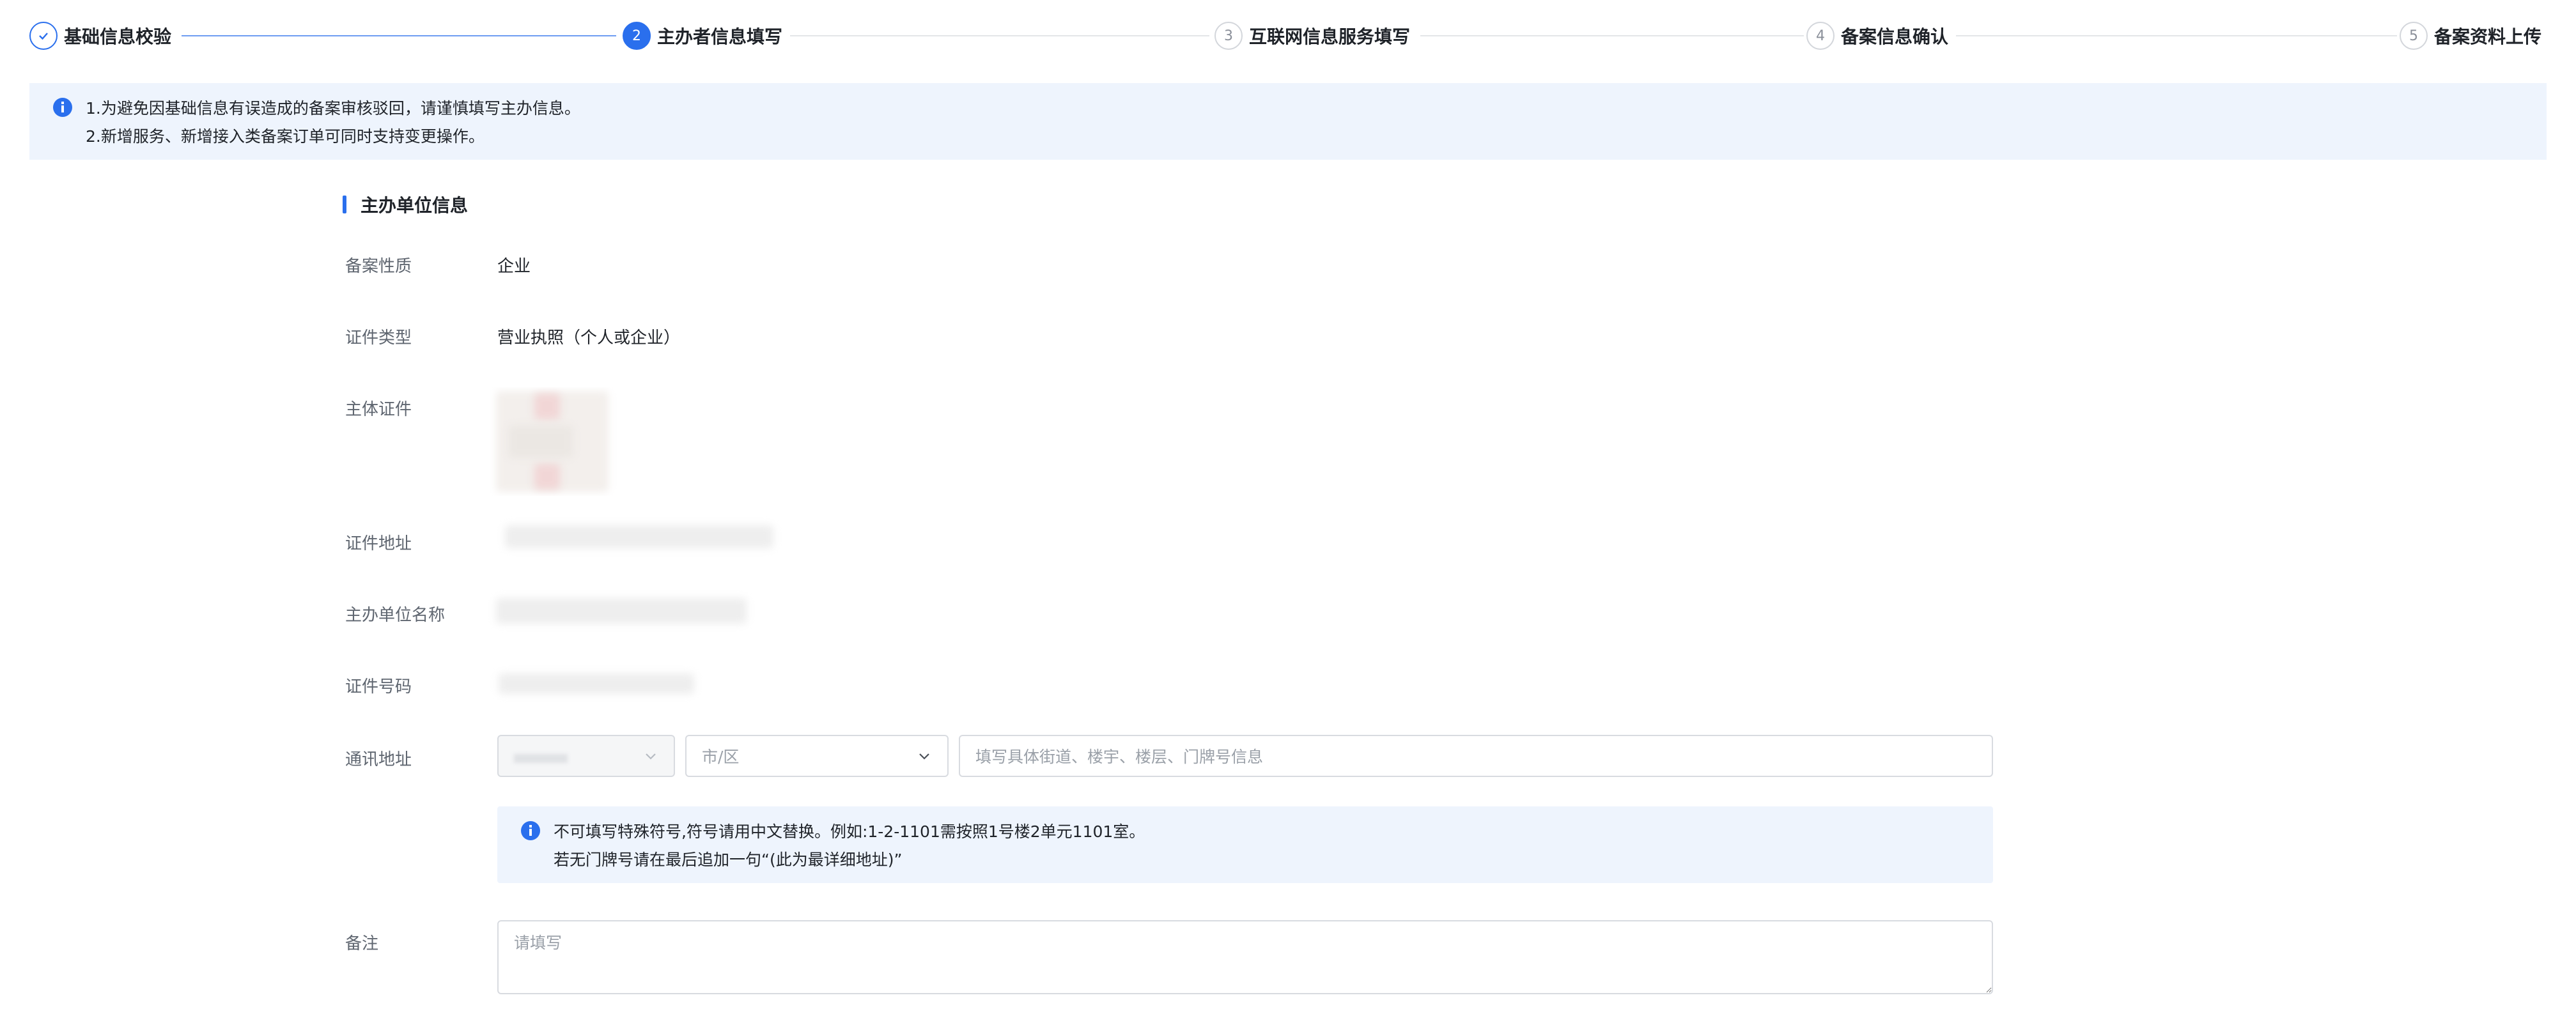 The width and height of the screenshot is (2576, 1016). I want to click on section-title: 主办单位信息, so click(405, 204).